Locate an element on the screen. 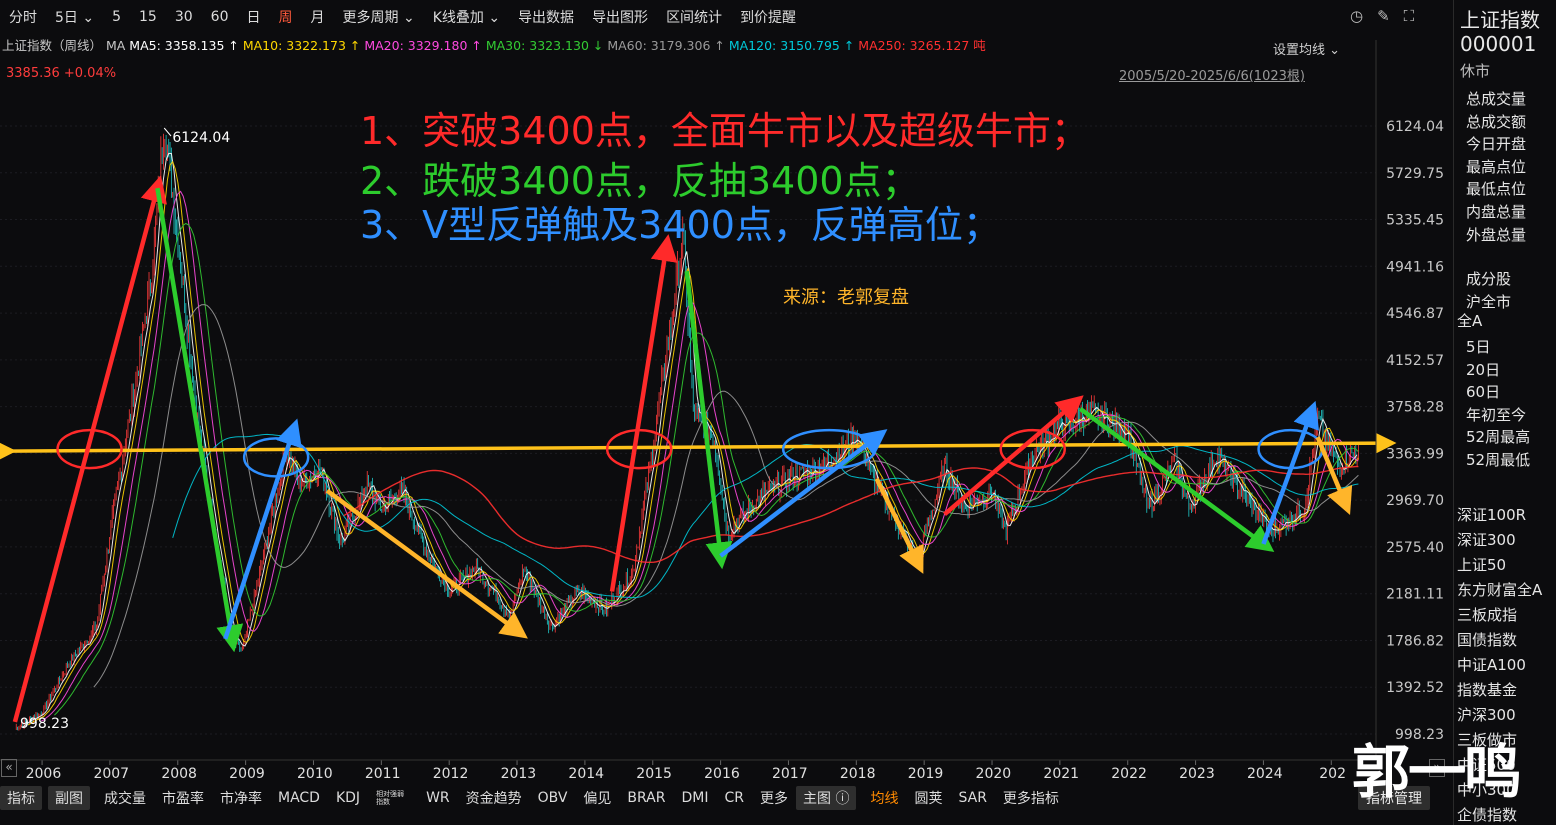 This screenshot has width=1556, height=825. range-0: 5日 is located at coordinates (1478, 346).